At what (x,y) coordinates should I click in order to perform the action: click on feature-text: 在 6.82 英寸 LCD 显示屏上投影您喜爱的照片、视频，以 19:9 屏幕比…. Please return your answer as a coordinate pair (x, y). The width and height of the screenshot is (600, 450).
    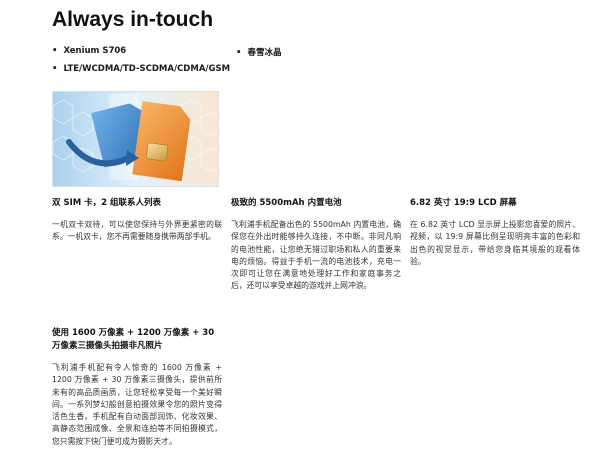
    Looking at the image, I should click on (495, 243).